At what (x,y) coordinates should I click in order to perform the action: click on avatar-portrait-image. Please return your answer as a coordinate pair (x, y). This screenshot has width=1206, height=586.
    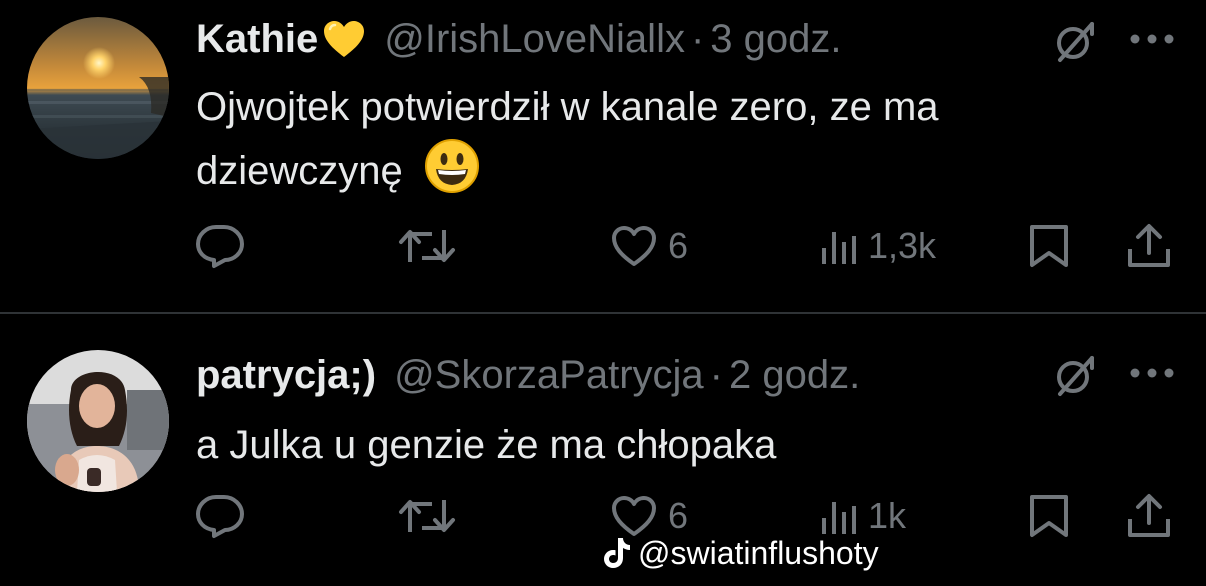
    Looking at the image, I should click on (98, 421).